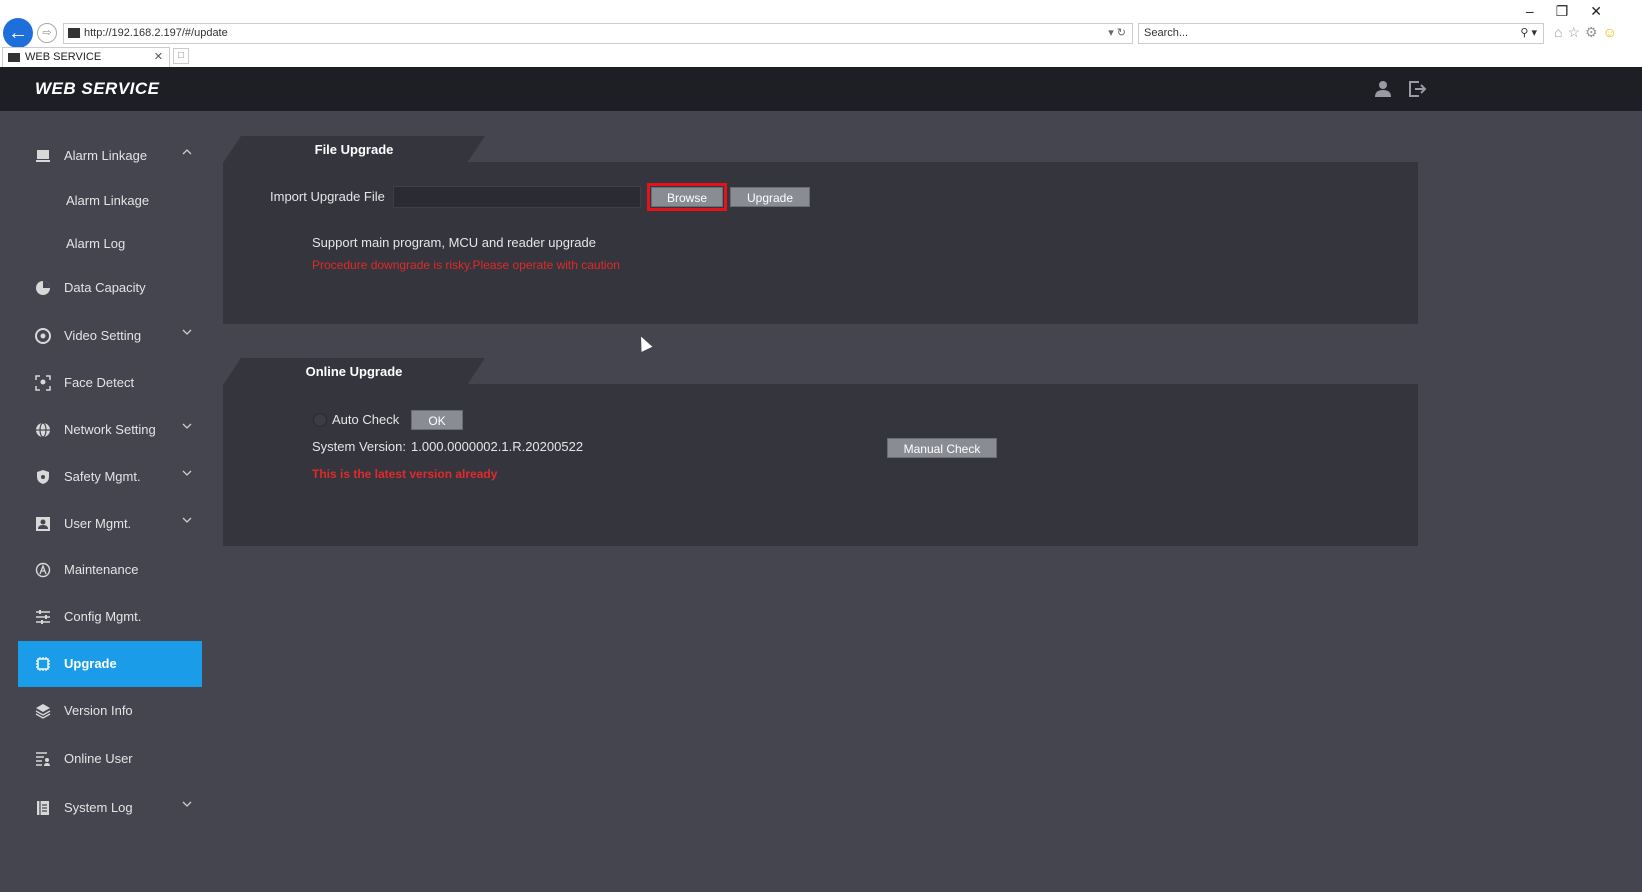  What do you see at coordinates (359, 446) in the screenshot?
I see `system-version-label: System Version:` at bounding box center [359, 446].